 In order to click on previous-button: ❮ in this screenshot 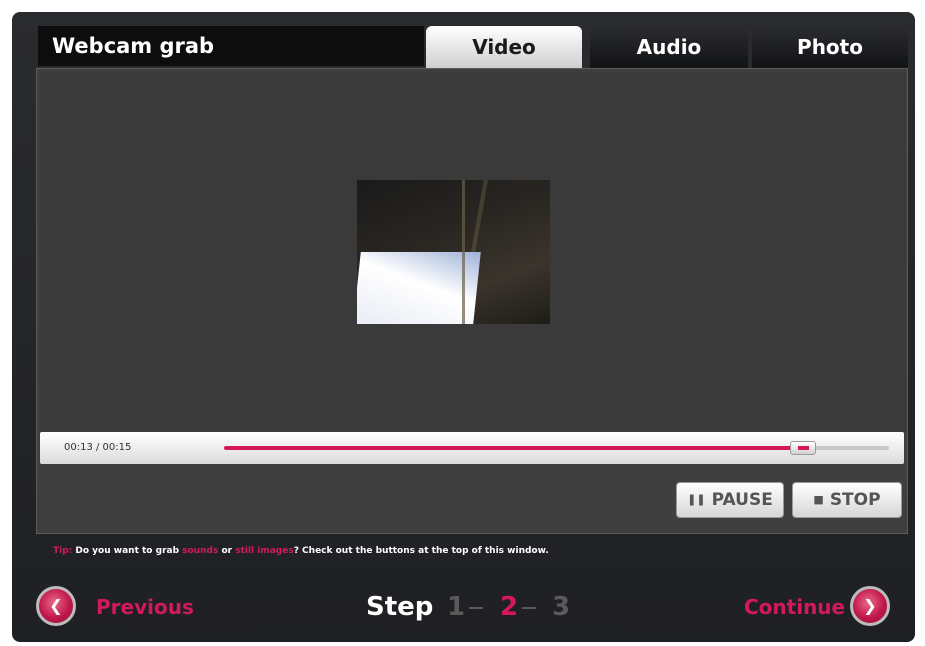, I will do `click(56, 606)`.